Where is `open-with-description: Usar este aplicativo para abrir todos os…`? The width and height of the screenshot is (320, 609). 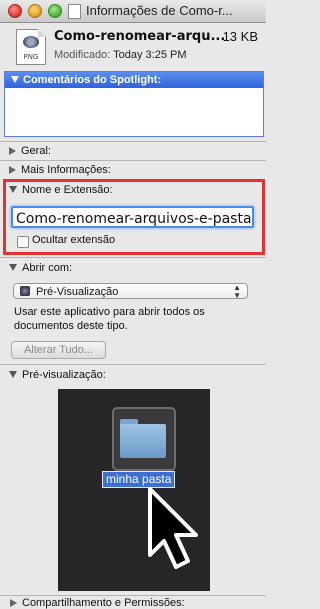 open-with-description: Usar este aplicativo para abrir todos os… is located at coordinates (109, 319).